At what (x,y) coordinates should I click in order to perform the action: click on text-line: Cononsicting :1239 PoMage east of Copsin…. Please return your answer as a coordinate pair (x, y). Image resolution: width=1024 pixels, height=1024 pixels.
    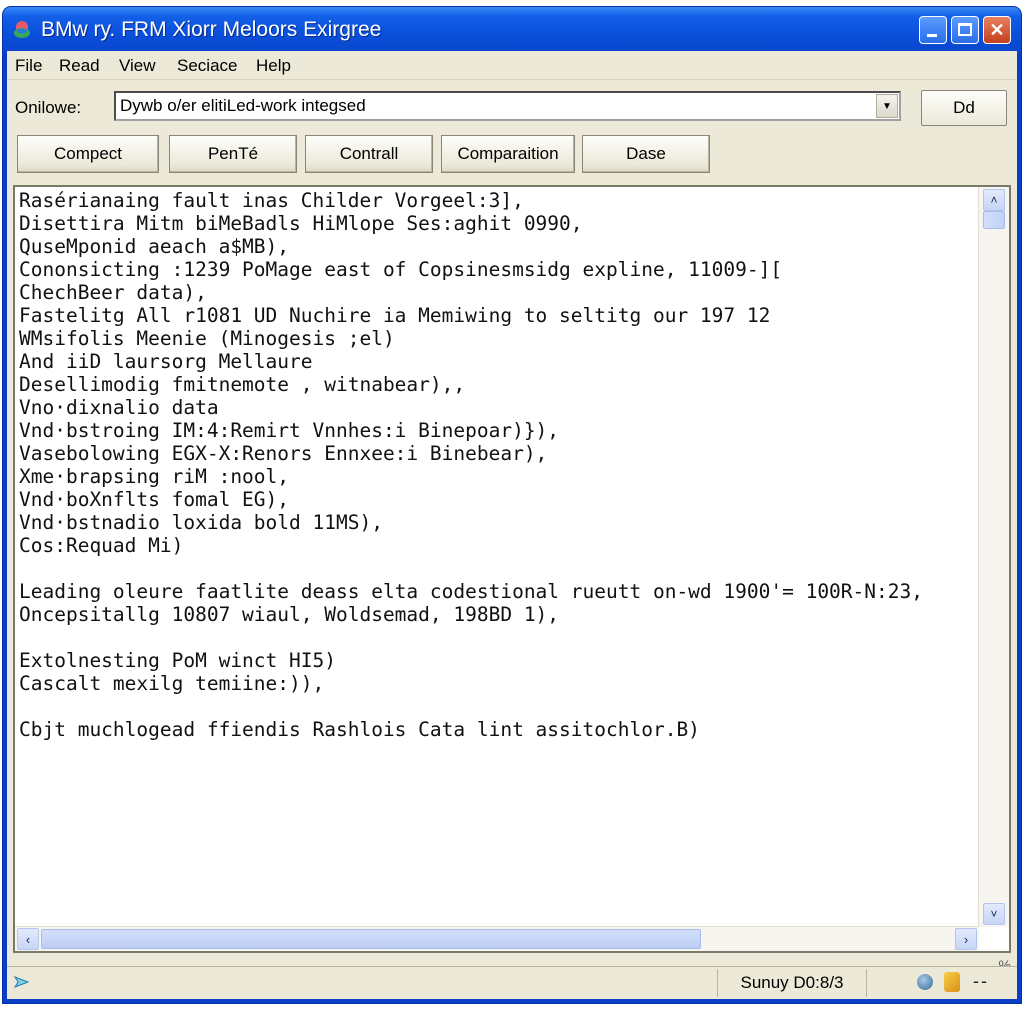
    Looking at the image, I should click on (401, 269).